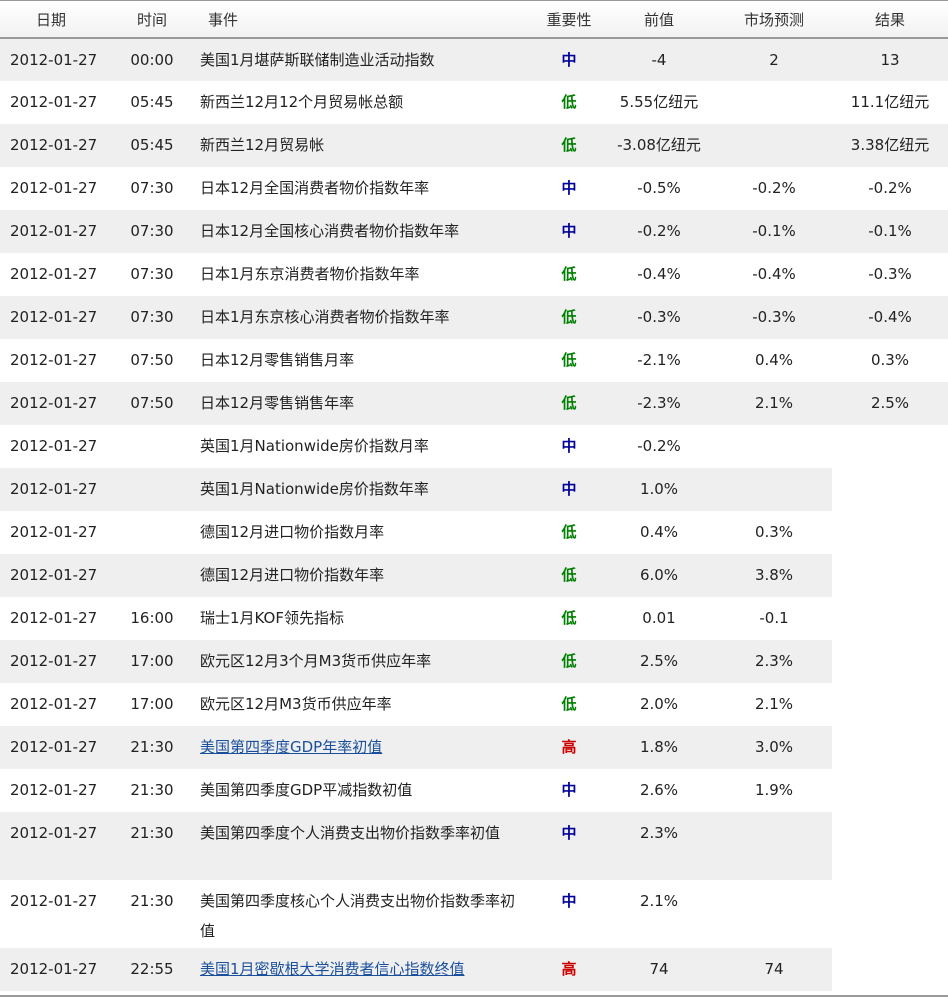 The width and height of the screenshot is (948, 1007). I want to click on cell-event: 美国1月密歇根大学消费者信心指数终值, so click(360, 969).